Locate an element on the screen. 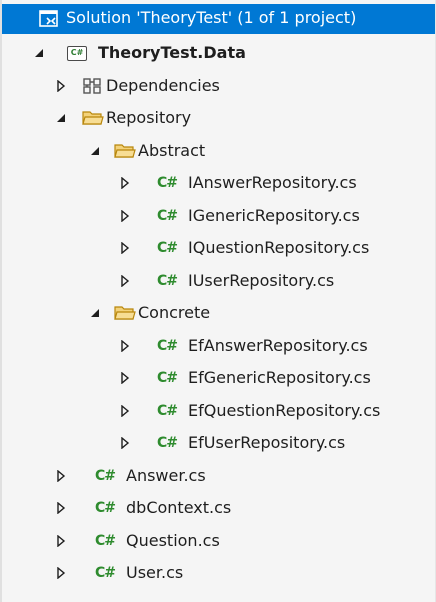 The width and height of the screenshot is (436, 602). tree-node-file: C# EfUserRepository.cs is located at coordinates (218, 443).